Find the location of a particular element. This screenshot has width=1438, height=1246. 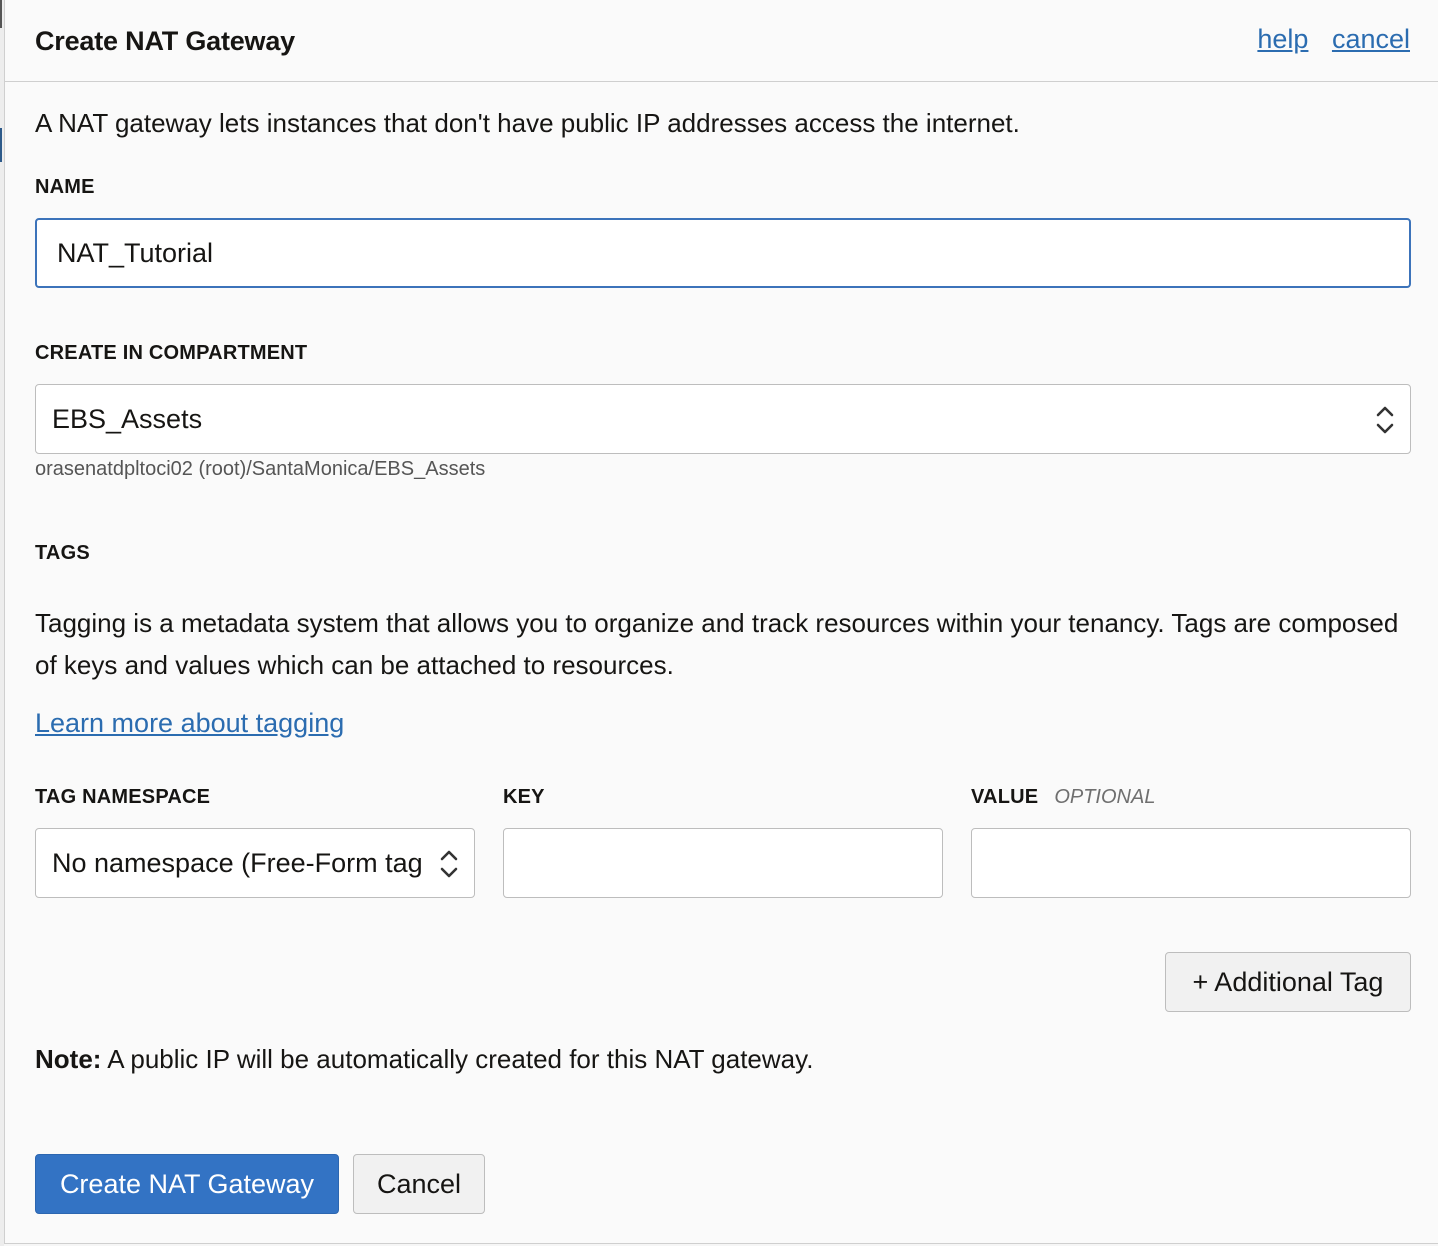

compartment-selected-value: EBS_Assets is located at coordinates (127, 419).